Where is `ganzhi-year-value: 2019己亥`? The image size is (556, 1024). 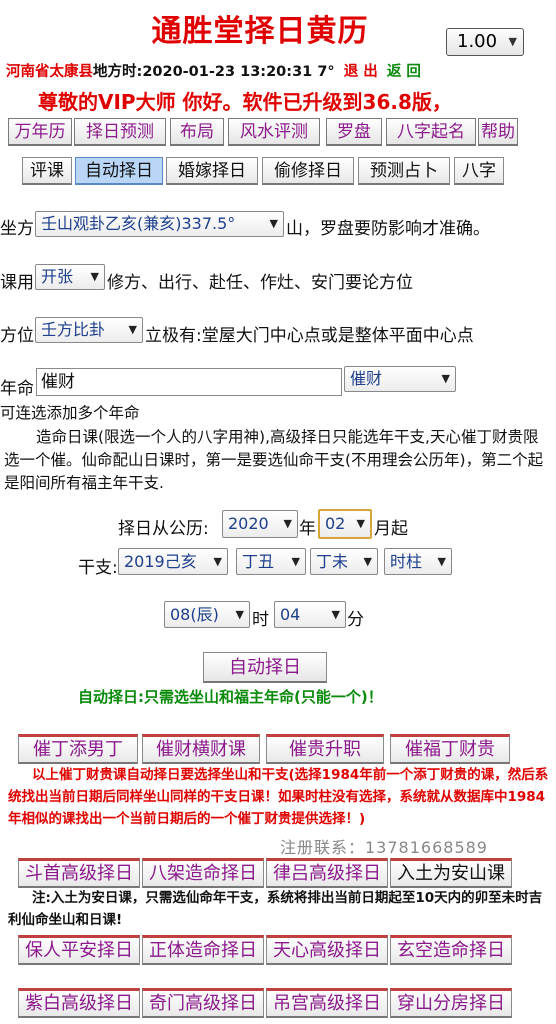
ganzhi-year-value: 2019己亥 is located at coordinates (160, 561).